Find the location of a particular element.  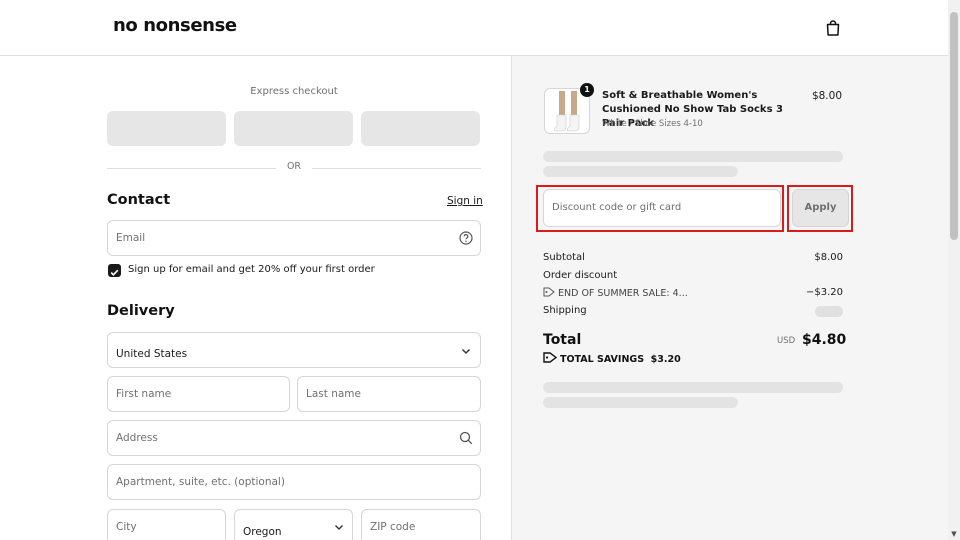

sign-in-link: Sign in is located at coordinates (465, 201).